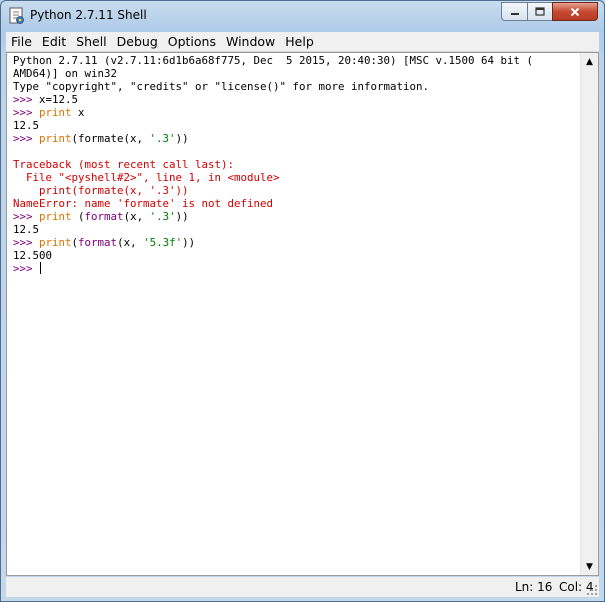  I want to click on shell-text-segment: NameError: name 'formate' is not defined, so click(143, 203).